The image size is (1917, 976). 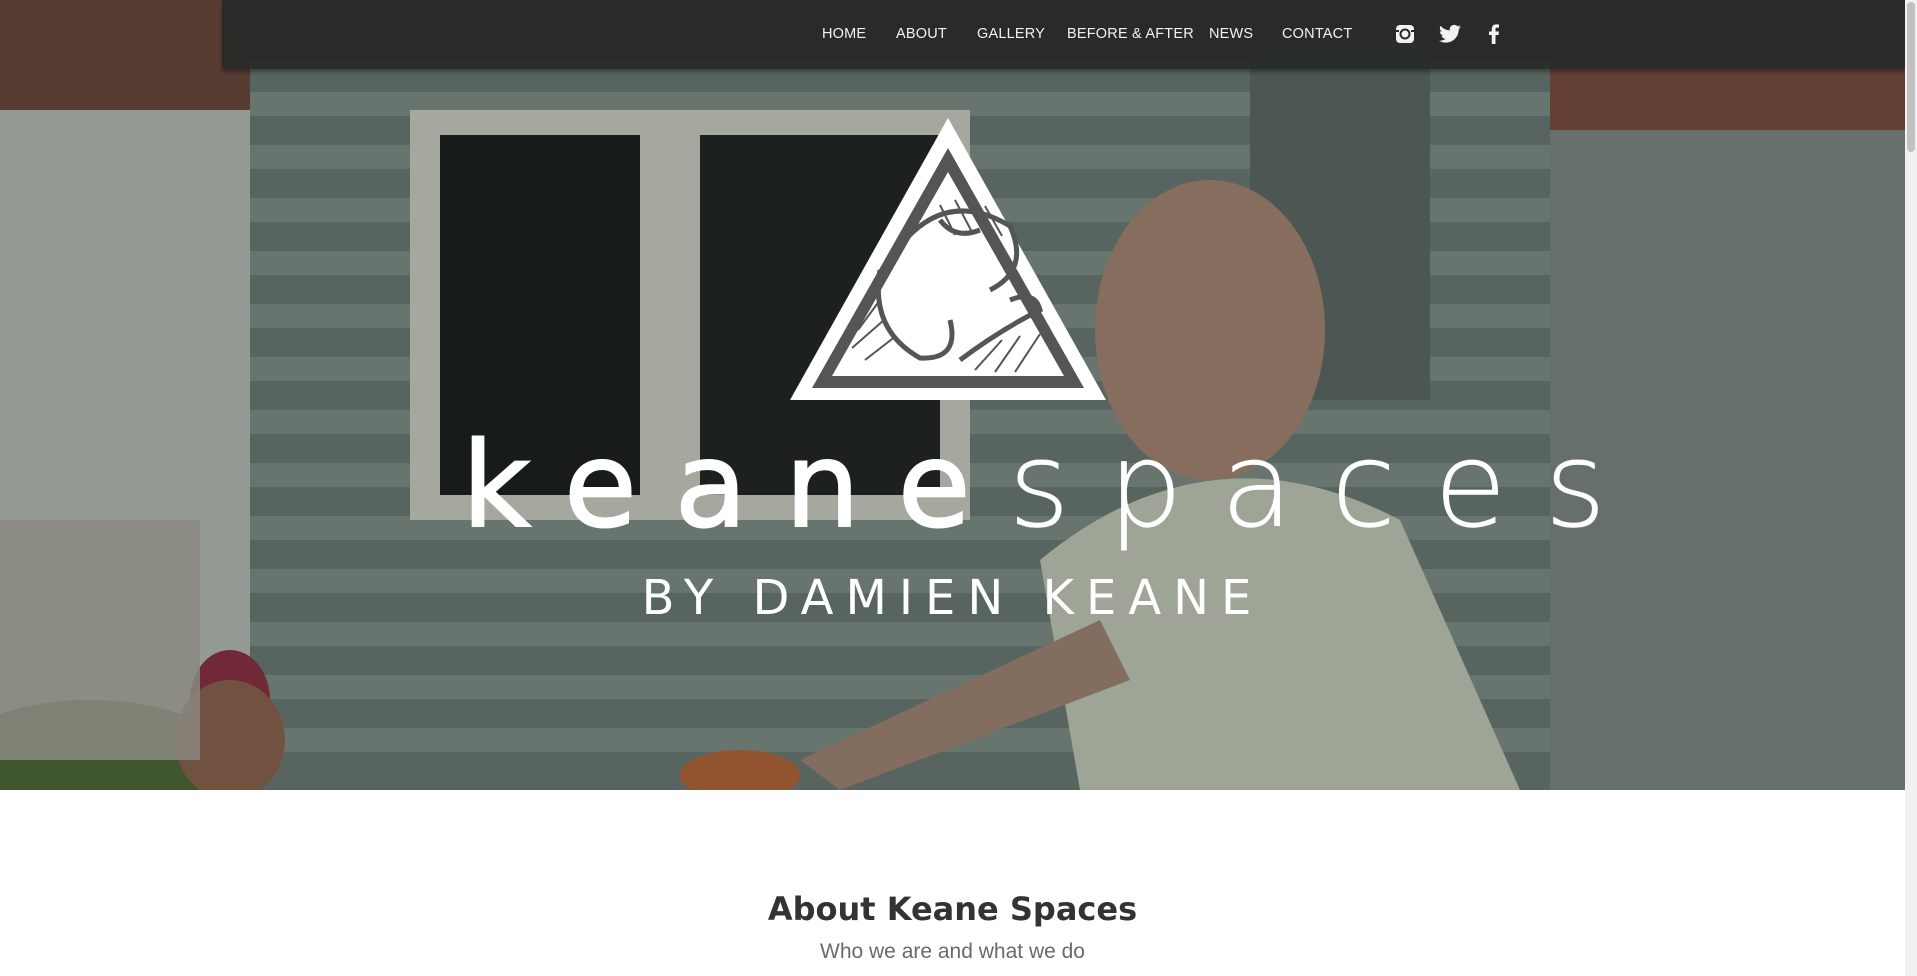 I want to click on brand-wordmark: keanespaces, so click(x=1033, y=485).